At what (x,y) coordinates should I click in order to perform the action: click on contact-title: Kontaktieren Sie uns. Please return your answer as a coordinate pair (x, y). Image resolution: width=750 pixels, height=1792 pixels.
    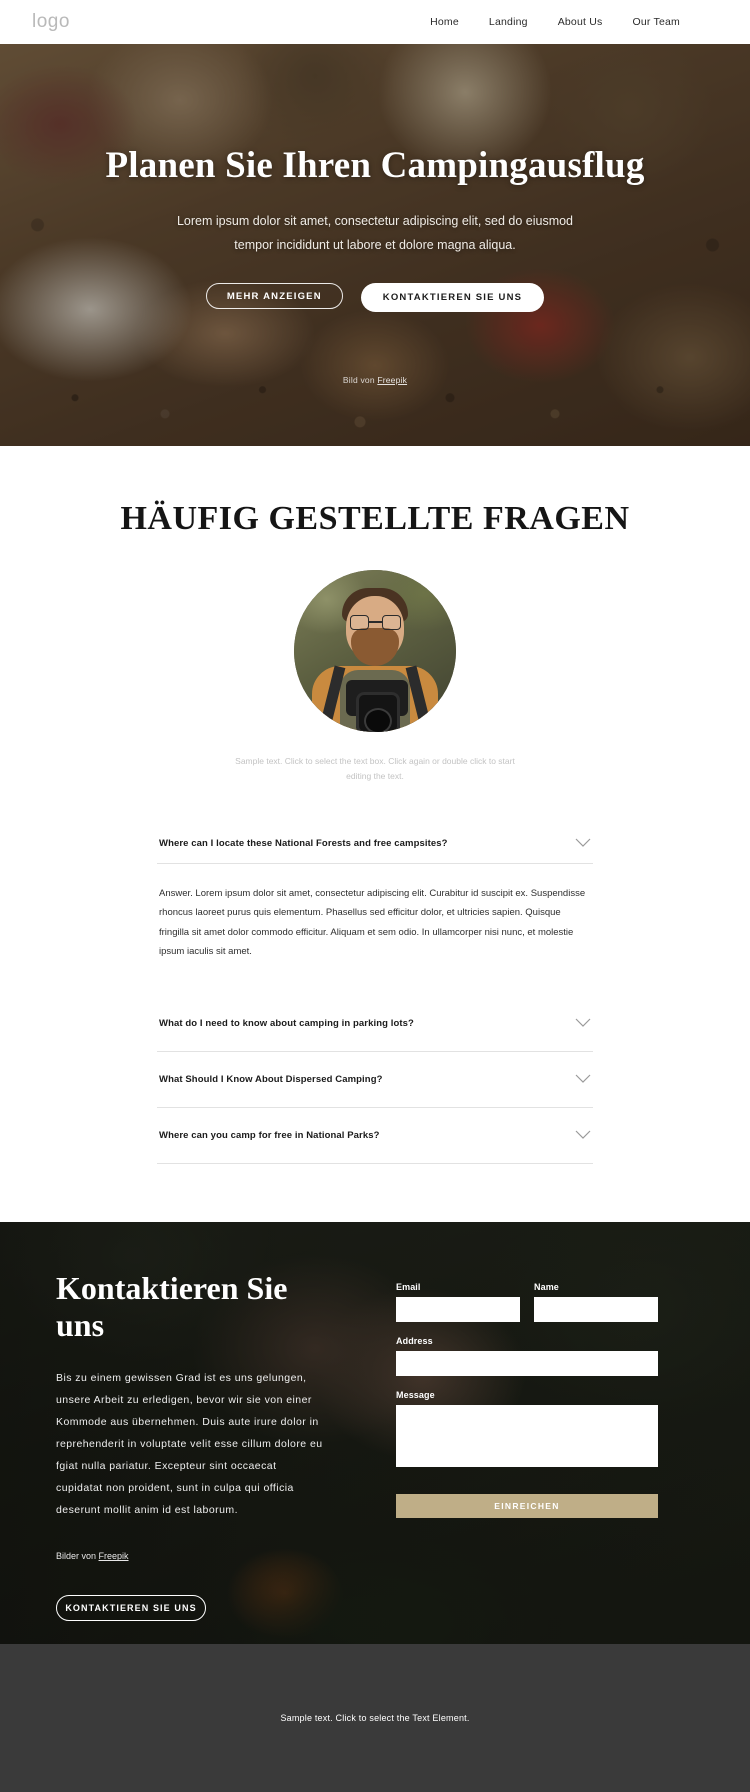
    Looking at the image, I should click on (172, 1306).